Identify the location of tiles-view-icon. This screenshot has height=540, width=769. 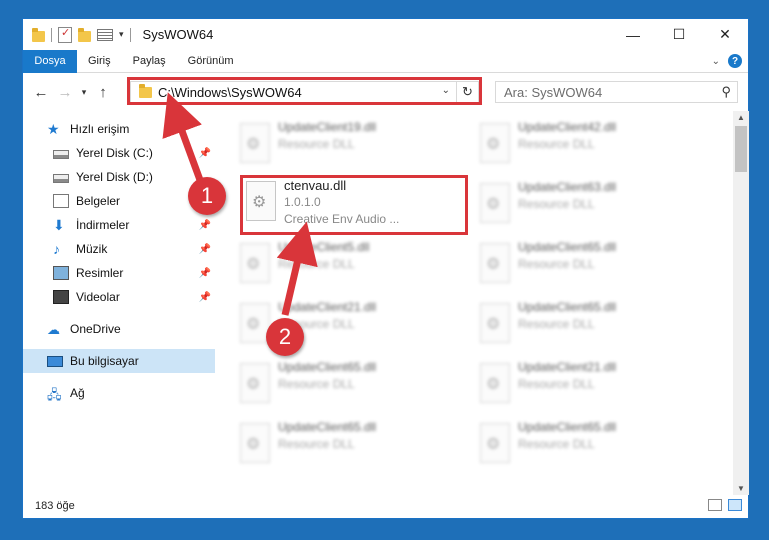
(735, 505).